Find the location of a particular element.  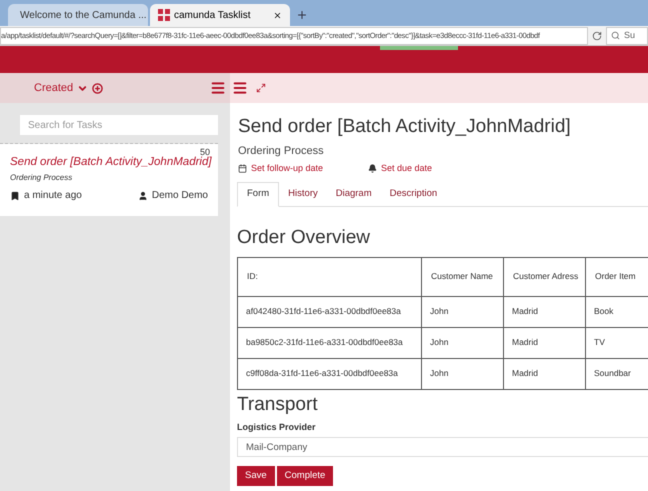

column-header: Customer Adress is located at coordinates (545, 276).